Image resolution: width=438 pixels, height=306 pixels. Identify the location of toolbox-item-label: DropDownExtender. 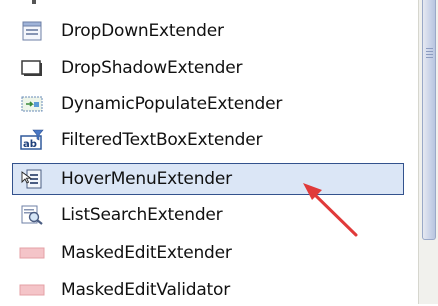
(142, 31).